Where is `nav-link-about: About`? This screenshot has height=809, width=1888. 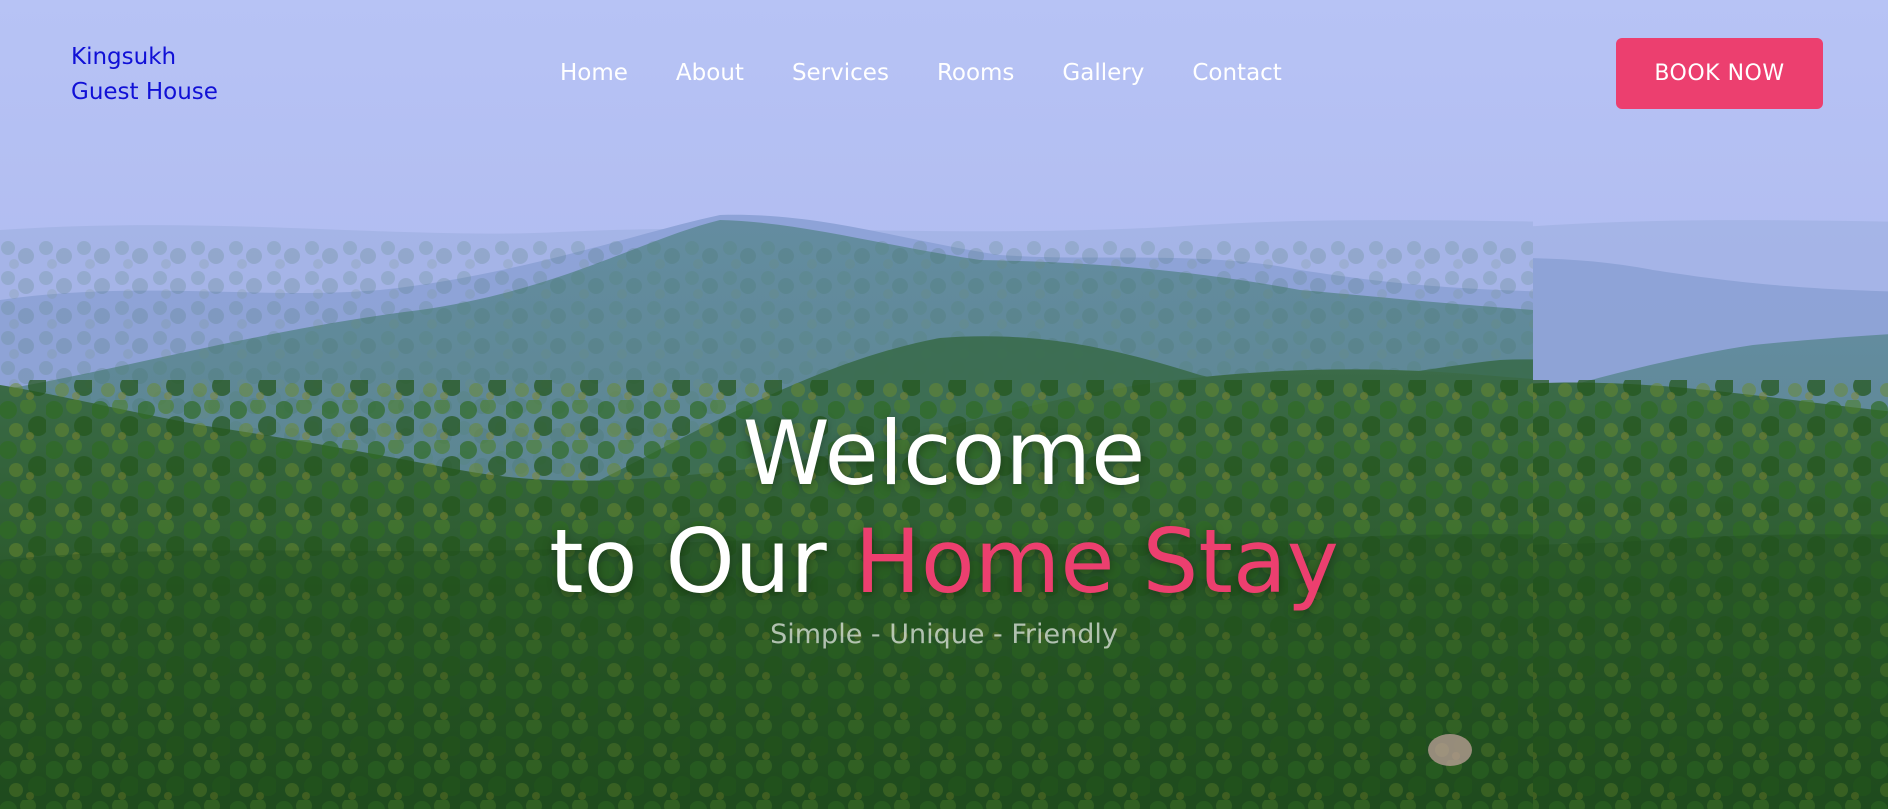
nav-link-about: About is located at coordinates (710, 73).